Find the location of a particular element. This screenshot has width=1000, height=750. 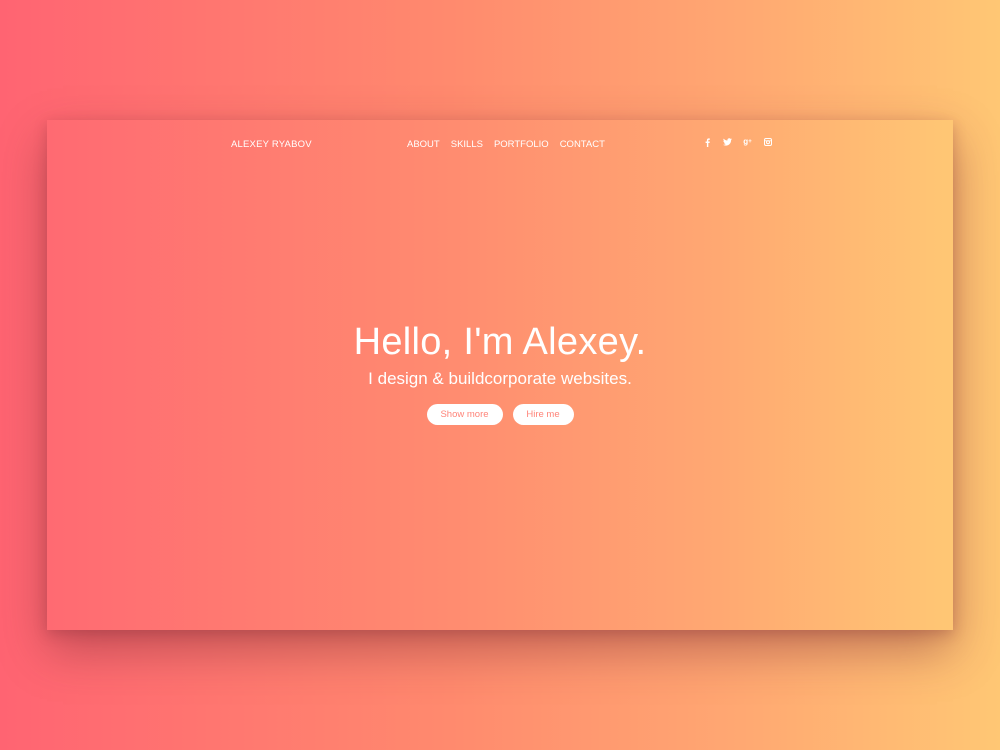

hero-actions: Show more Hire me is located at coordinates (500, 414).